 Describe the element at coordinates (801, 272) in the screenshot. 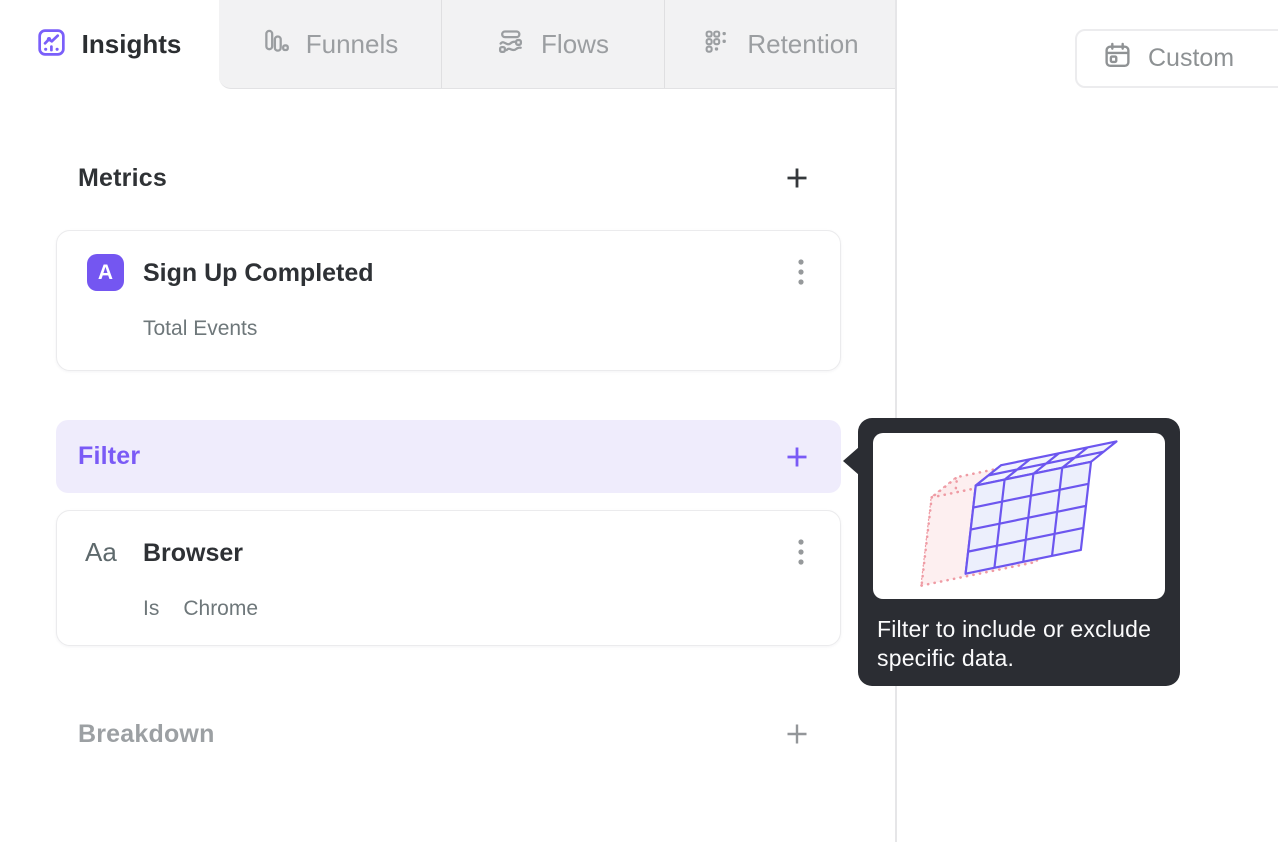

I see `metric-kebab-menu-icon` at that location.